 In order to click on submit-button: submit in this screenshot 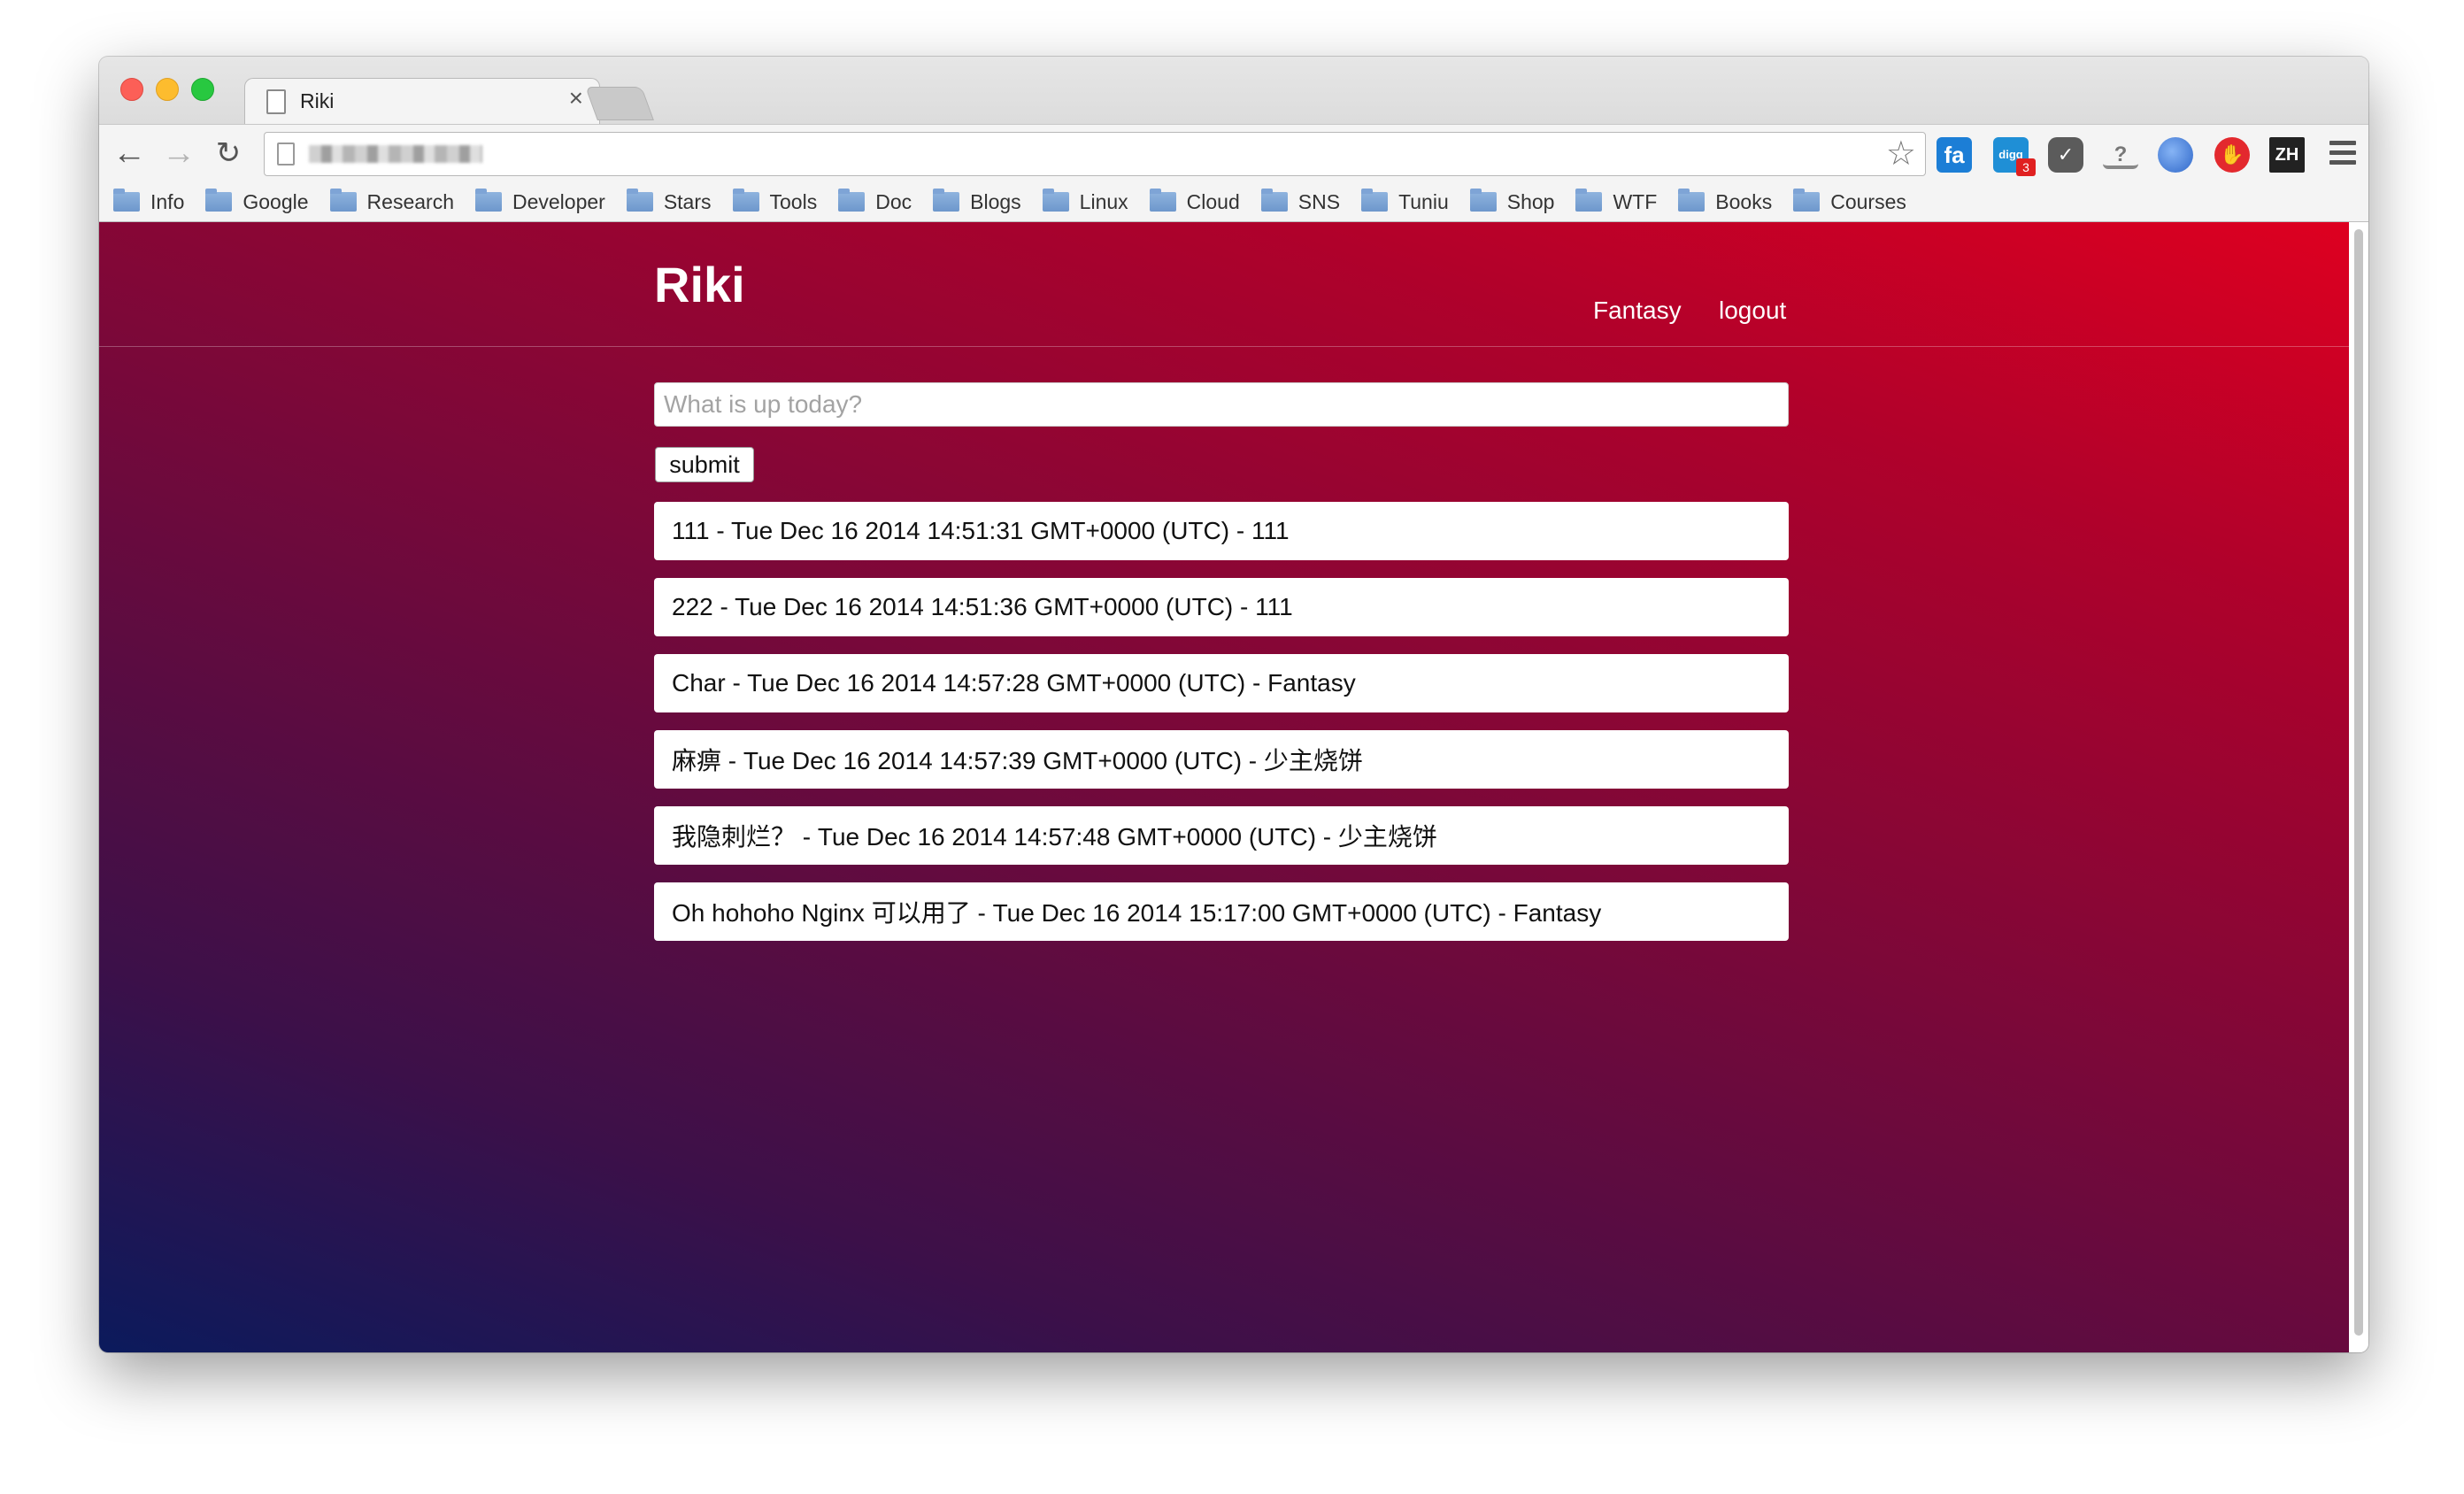, I will do `click(704, 464)`.